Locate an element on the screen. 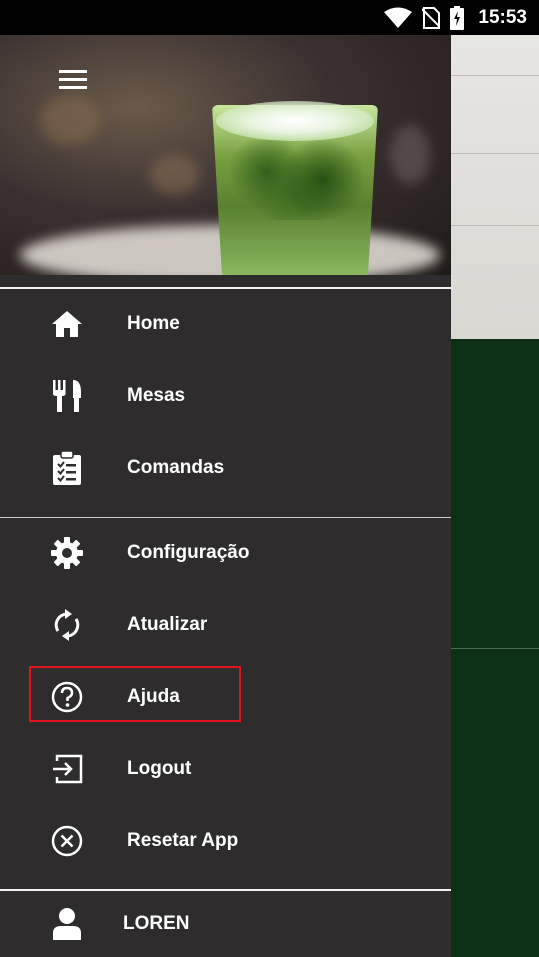 This screenshot has height=957, width=539. logout-icon is located at coordinates (67, 769).